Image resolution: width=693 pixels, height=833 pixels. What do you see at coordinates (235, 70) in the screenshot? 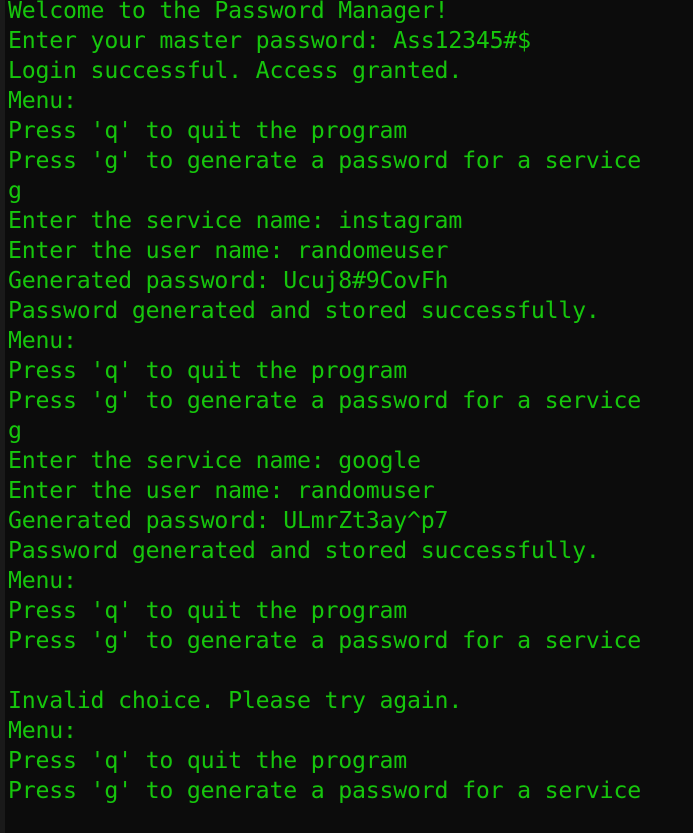
I see `output-line: Login successful. Access granted.` at bounding box center [235, 70].